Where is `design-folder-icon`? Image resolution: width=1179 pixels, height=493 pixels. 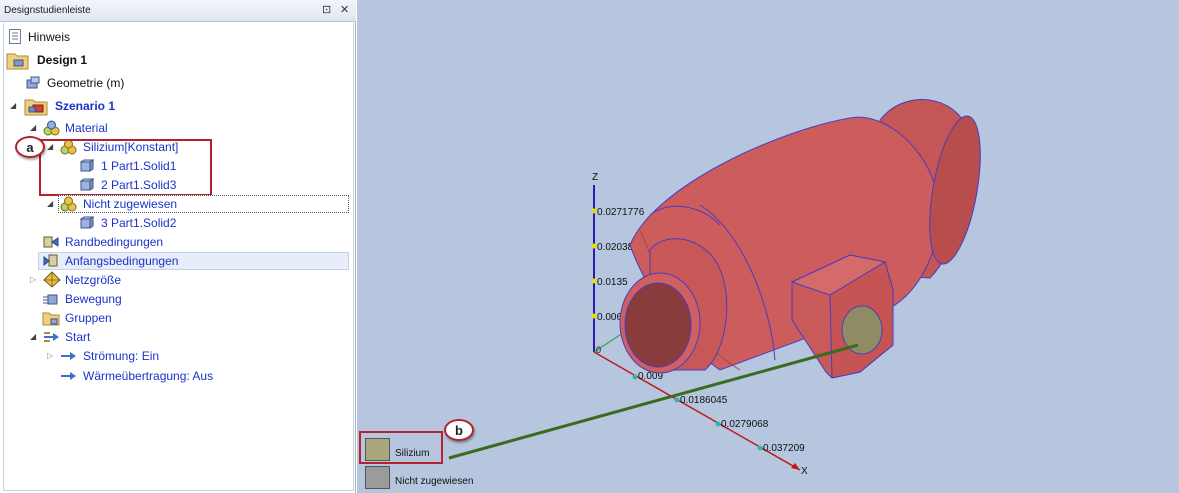 design-folder-icon is located at coordinates (17, 61).